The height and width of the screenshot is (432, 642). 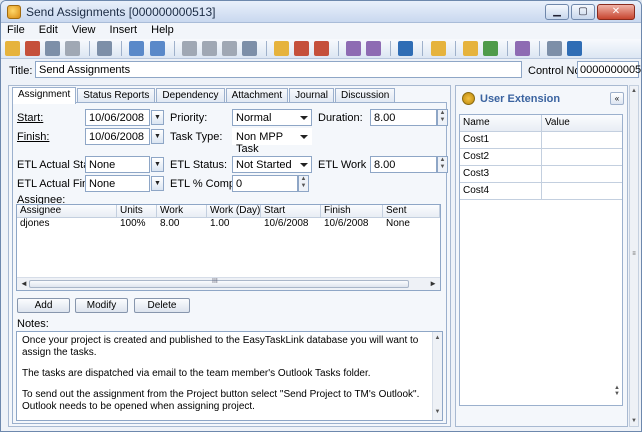 I want to click on book-icon, so click(x=522, y=48).